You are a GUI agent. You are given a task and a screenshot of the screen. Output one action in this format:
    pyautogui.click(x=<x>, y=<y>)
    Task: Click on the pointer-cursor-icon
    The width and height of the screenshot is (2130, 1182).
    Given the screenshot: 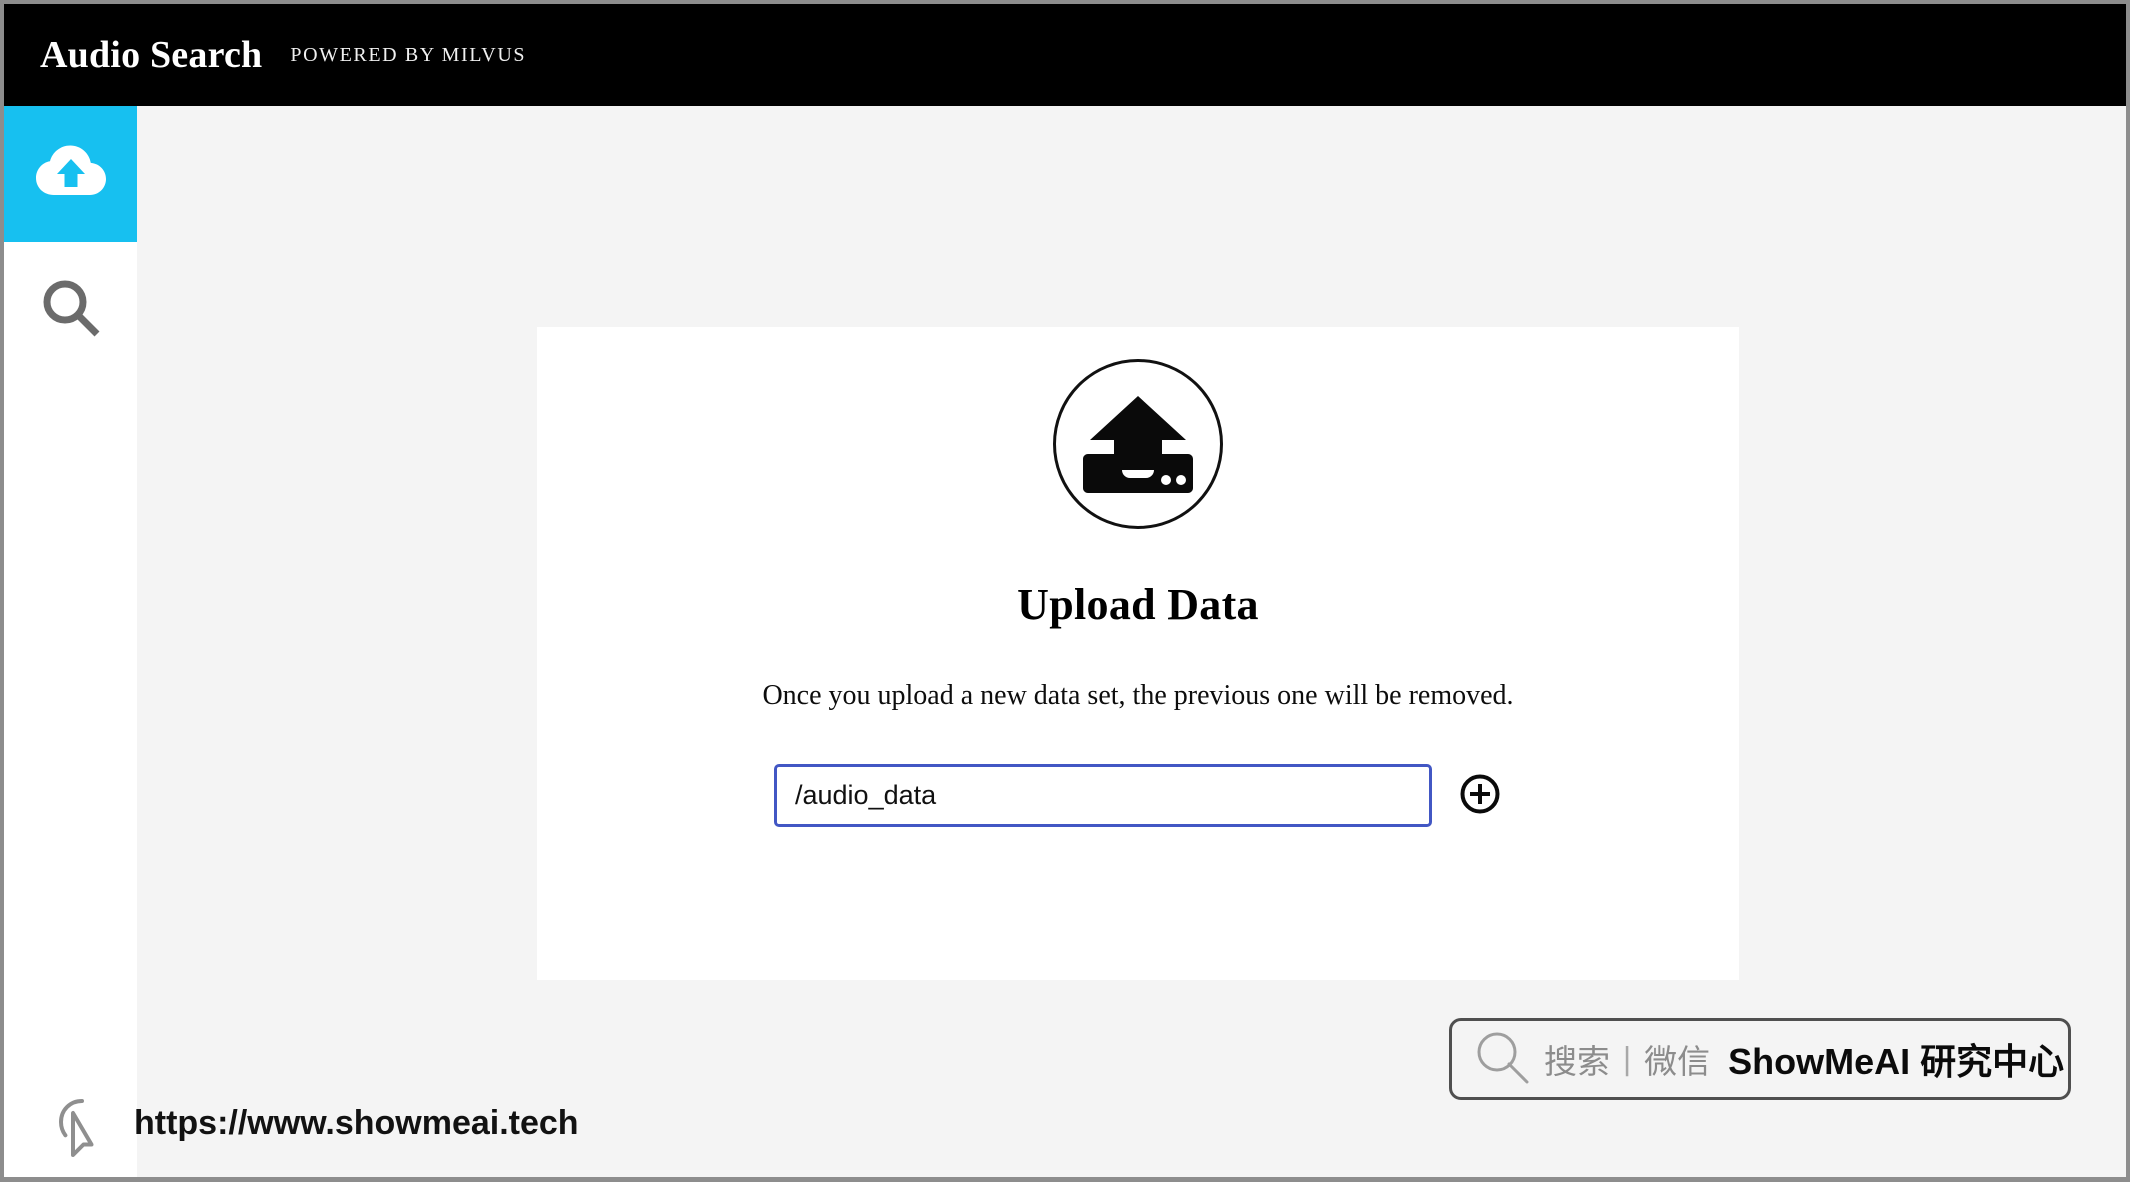 What is the action you would take?
    pyautogui.click(x=83, y=1130)
    